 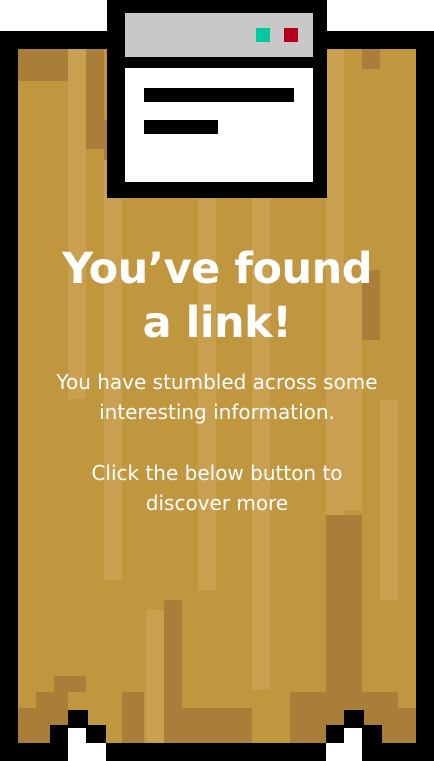 I want to click on card-body-line: You have stumbled across some, so click(x=217, y=382).